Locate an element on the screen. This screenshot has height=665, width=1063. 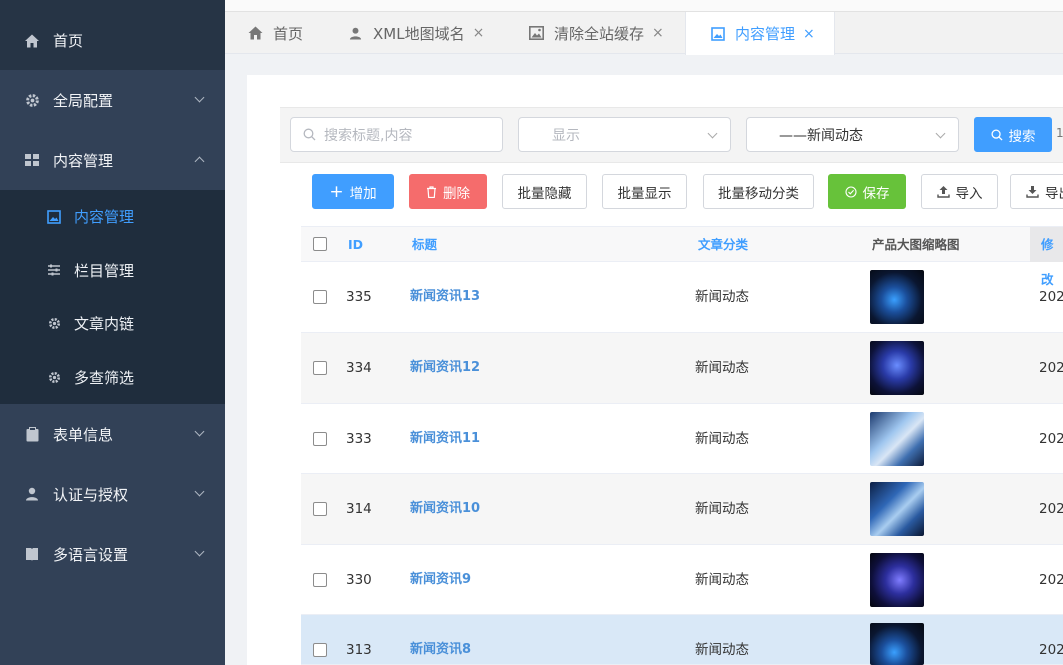
batch-show-label: 批量显示 is located at coordinates (644, 193).